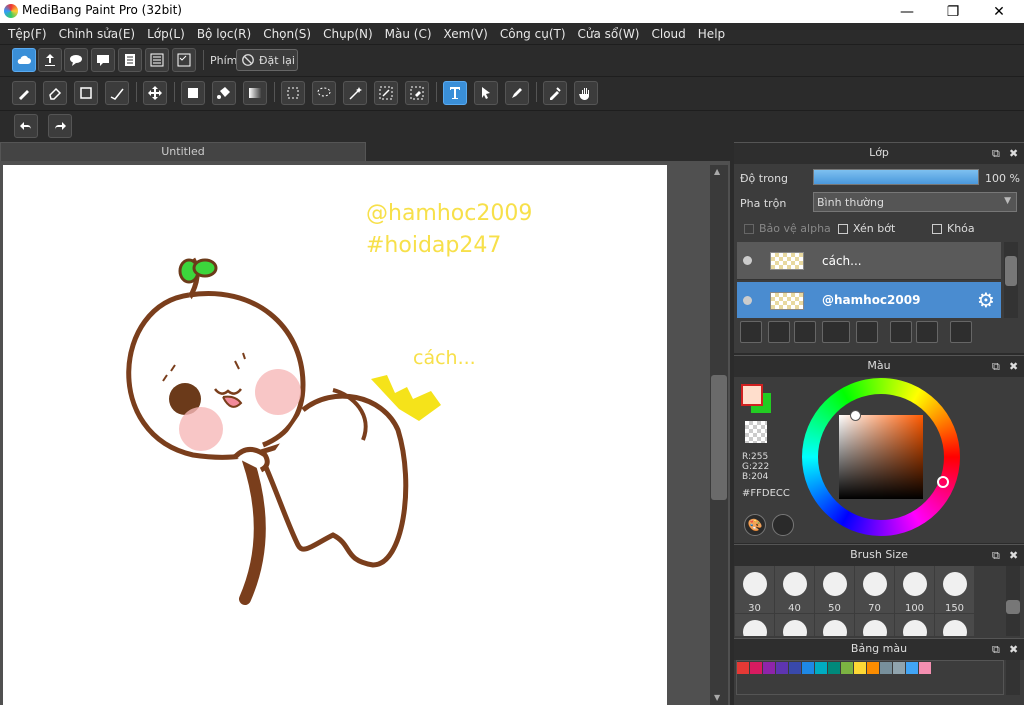 This screenshot has width=1024, height=705. Describe the element at coordinates (752, 395) in the screenshot. I see `foreground-color-swatch` at that location.